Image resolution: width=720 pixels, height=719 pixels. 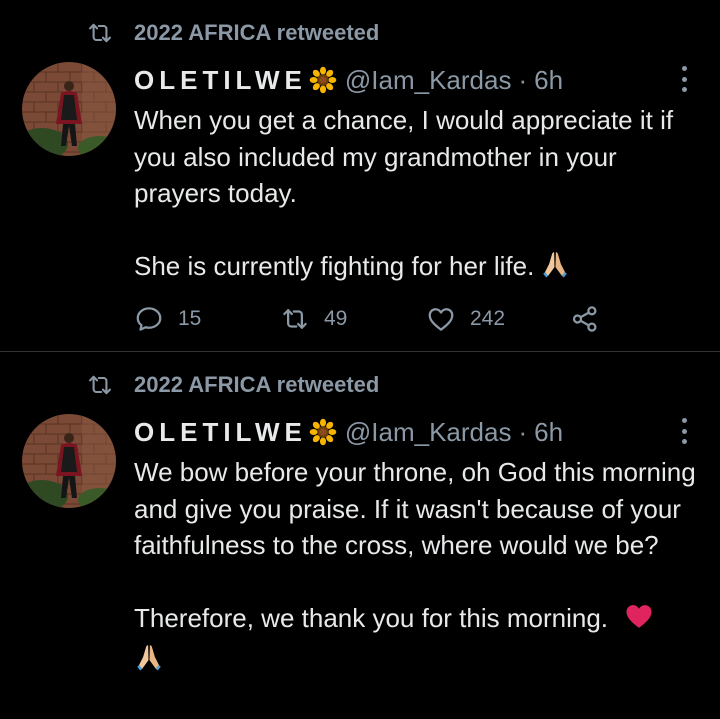 I want to click on reply-count: 15, so click(x=190, y=318).